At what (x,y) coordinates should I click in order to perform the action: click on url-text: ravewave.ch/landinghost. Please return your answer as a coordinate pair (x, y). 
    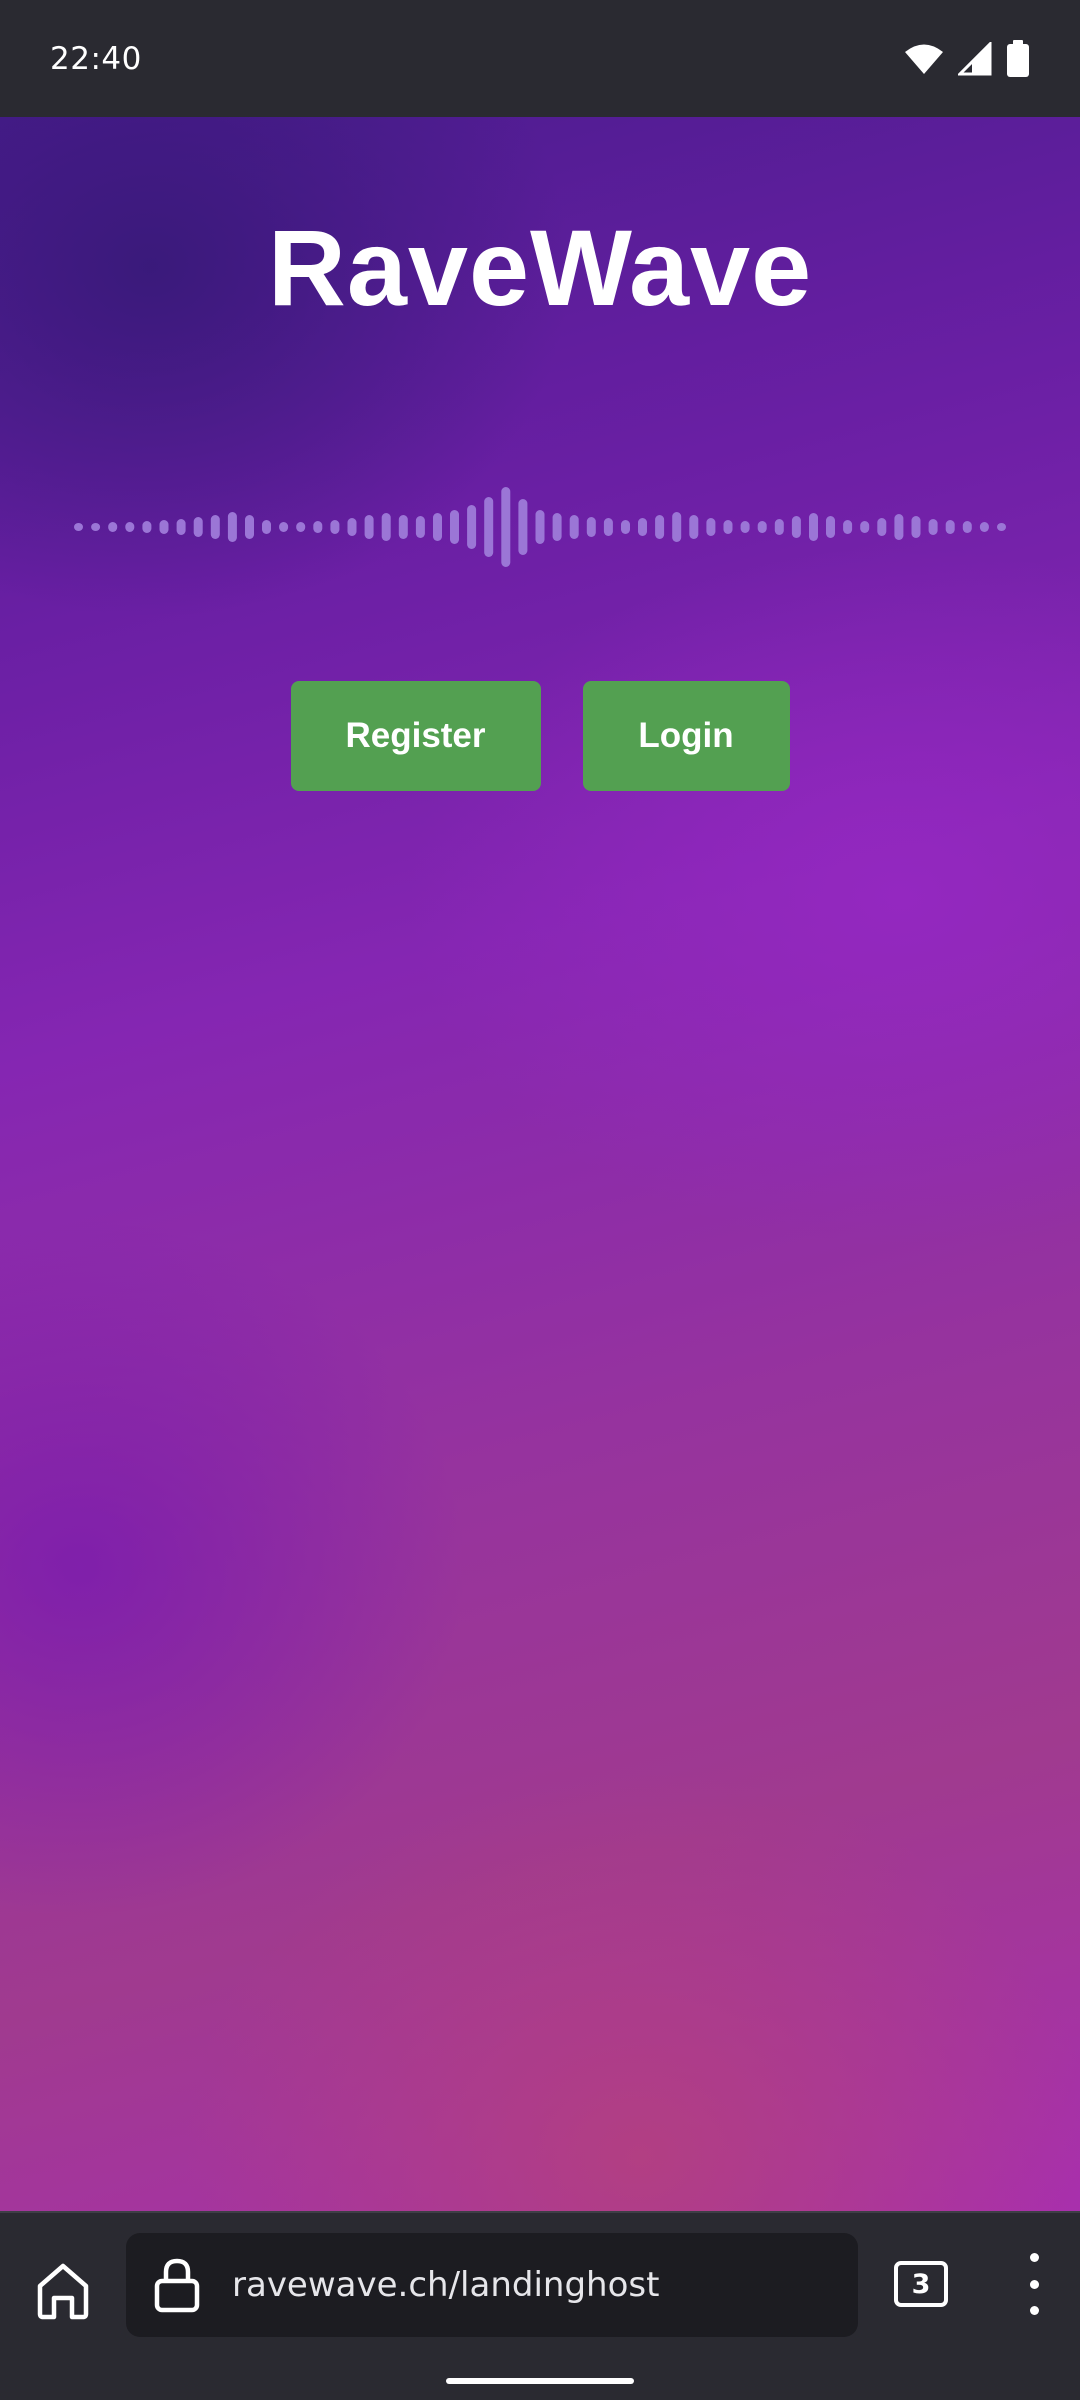
    Looking at the image, I should click on (446, 2285).